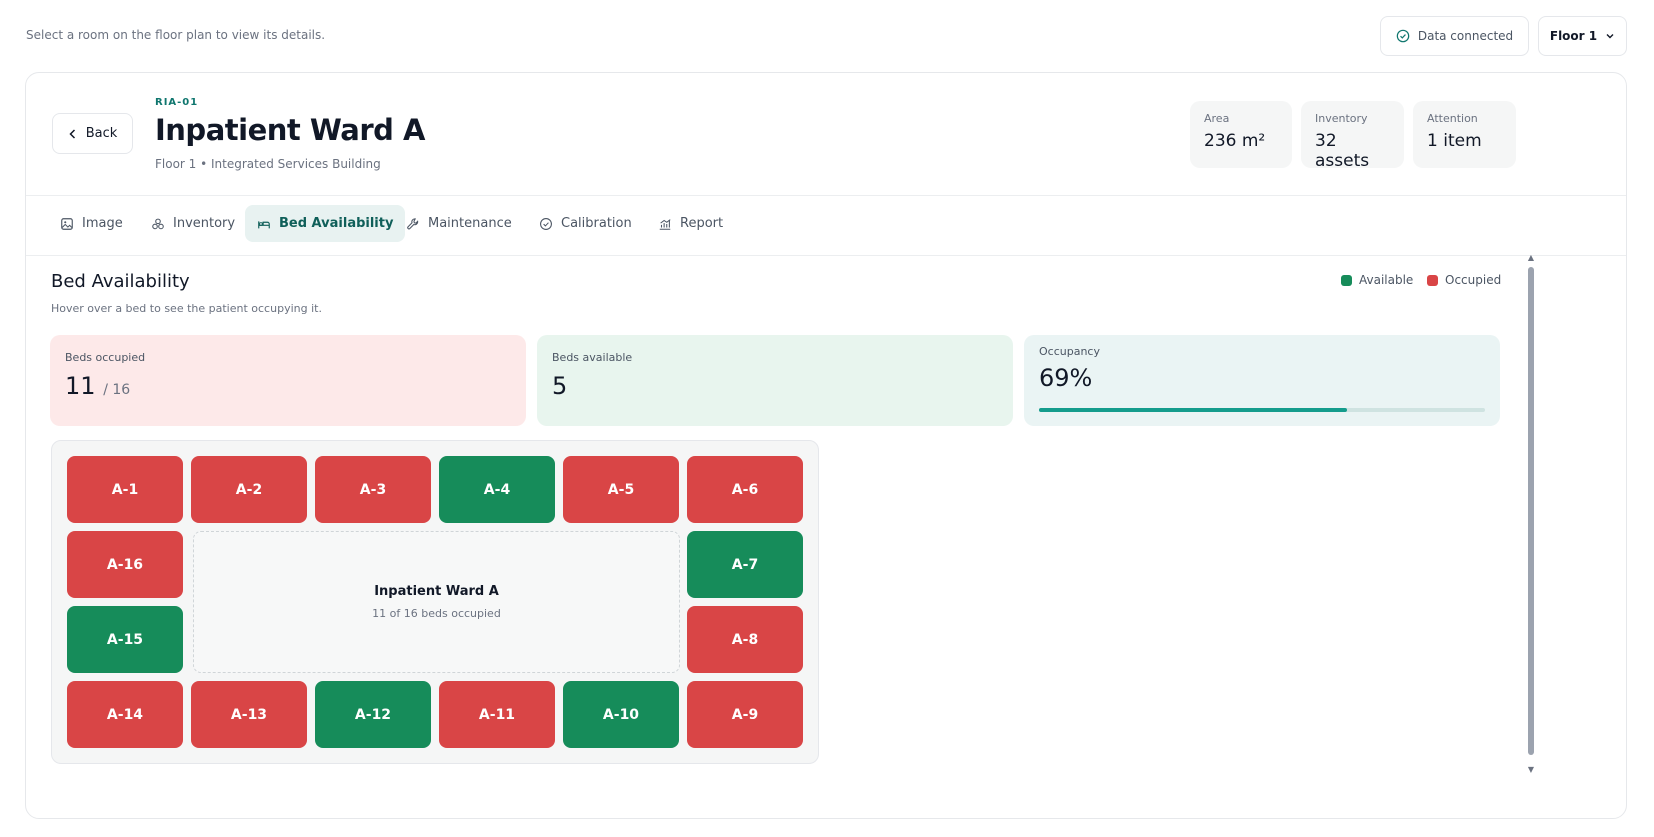 The image size is (1654, 837). I want to click on bed-tile-a-7: A-7, so click(745, 564).